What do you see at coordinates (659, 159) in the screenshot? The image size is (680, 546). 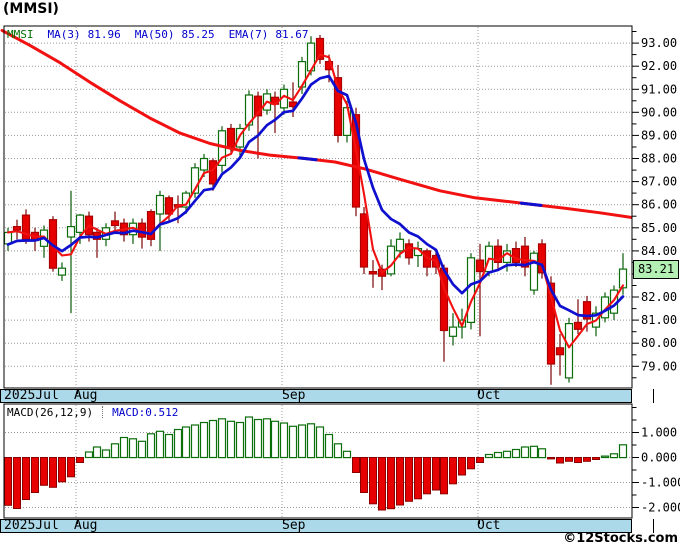 I see `price-axis-label: 88.00` at bounding box center [659, 159].